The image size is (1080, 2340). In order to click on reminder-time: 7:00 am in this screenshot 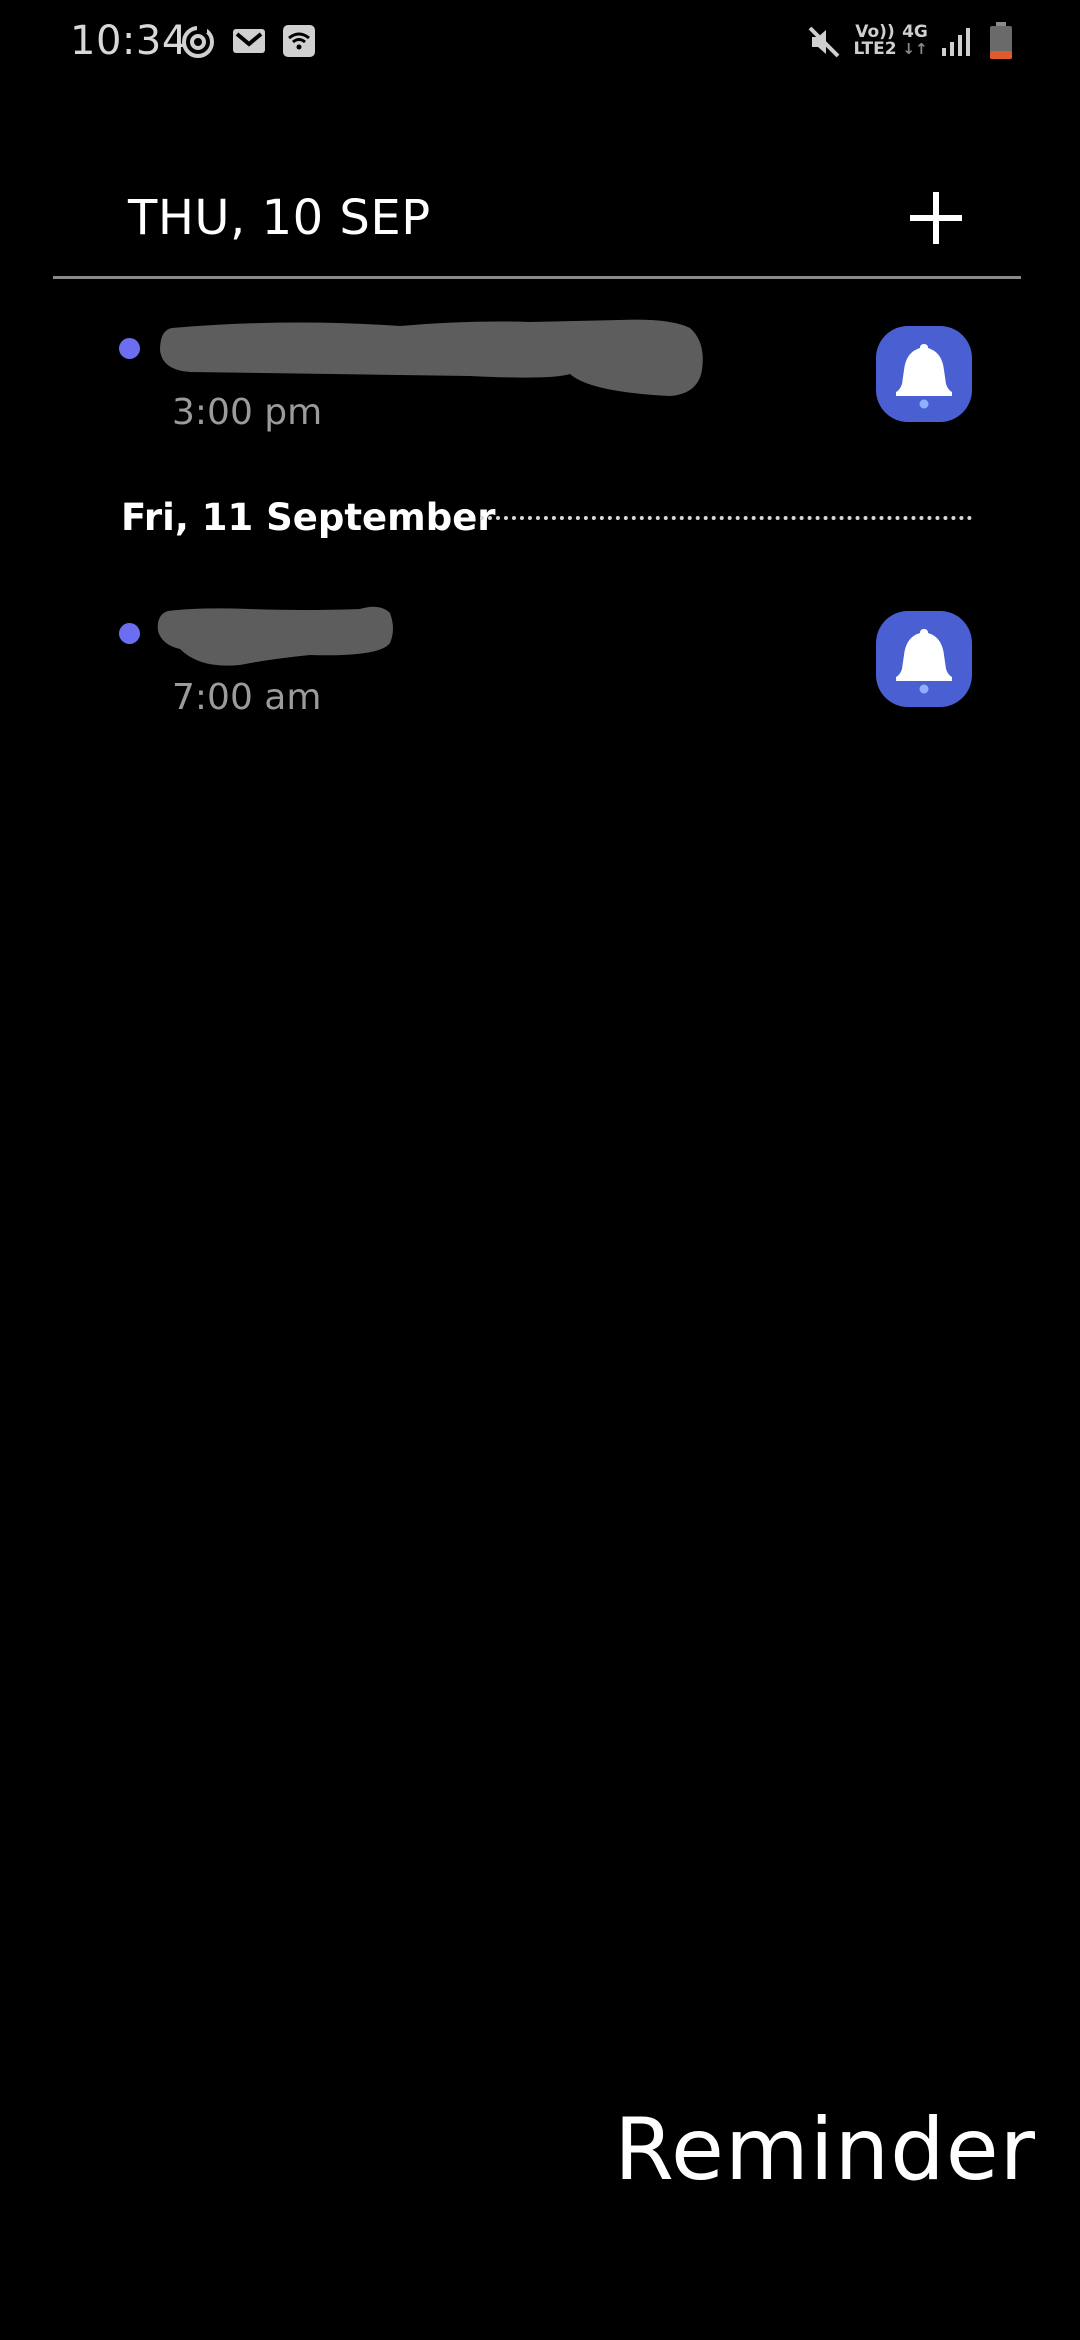, I will do `click(247, 697)`.